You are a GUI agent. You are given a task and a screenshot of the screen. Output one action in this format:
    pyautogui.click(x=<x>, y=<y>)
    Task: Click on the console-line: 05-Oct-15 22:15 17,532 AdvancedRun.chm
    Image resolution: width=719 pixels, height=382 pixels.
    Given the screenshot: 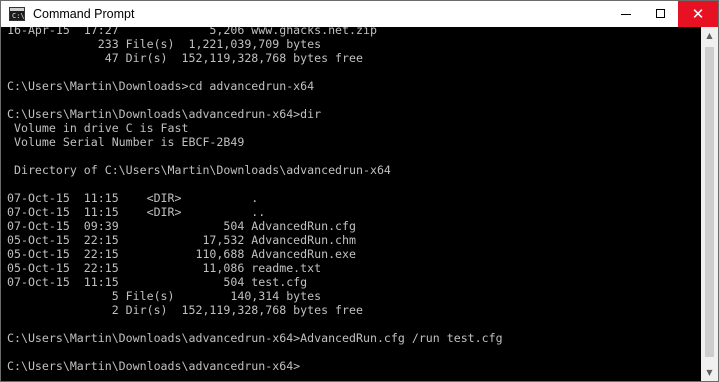 What is the action you would take?
    pyautogui.click(x=182, y=240)
    